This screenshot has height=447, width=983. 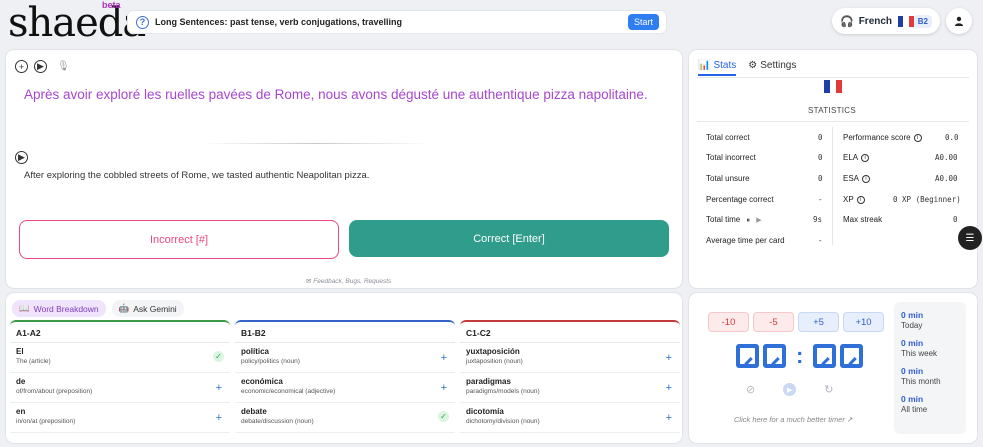 I want to click on word-item: El The (article) ✓, so click(x=120, y=358).